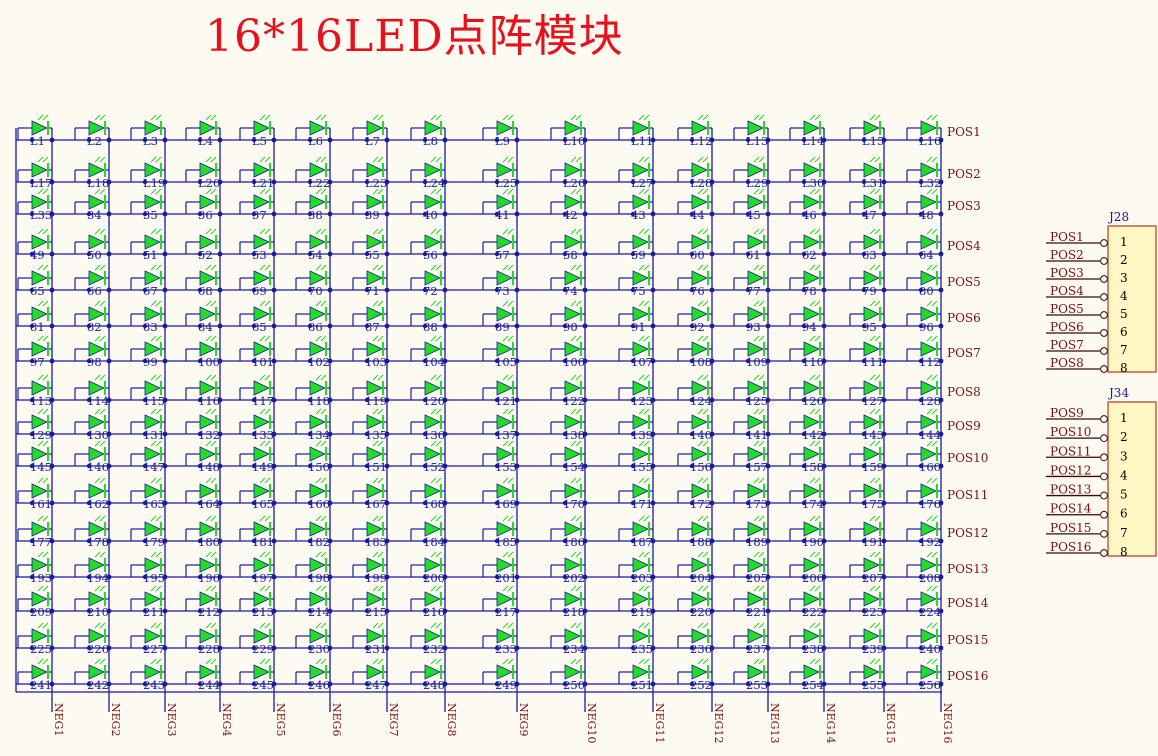 The height and width of the screenshot is (756, 1158). I want to click on led-25: L25, so click(501, 173).